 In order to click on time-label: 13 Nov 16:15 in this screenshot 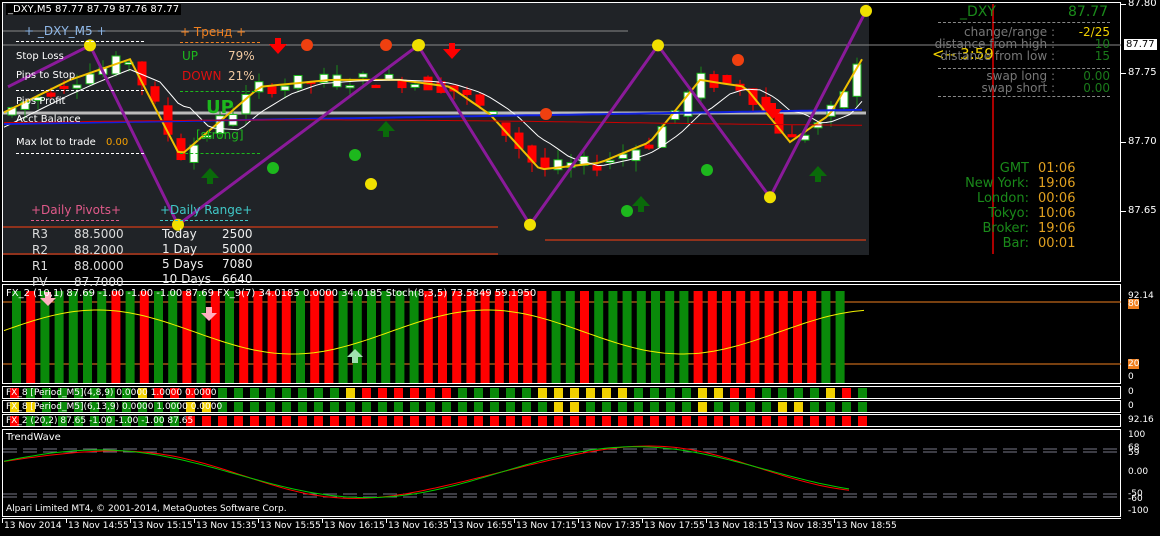, I will do `click(354, 526)`.